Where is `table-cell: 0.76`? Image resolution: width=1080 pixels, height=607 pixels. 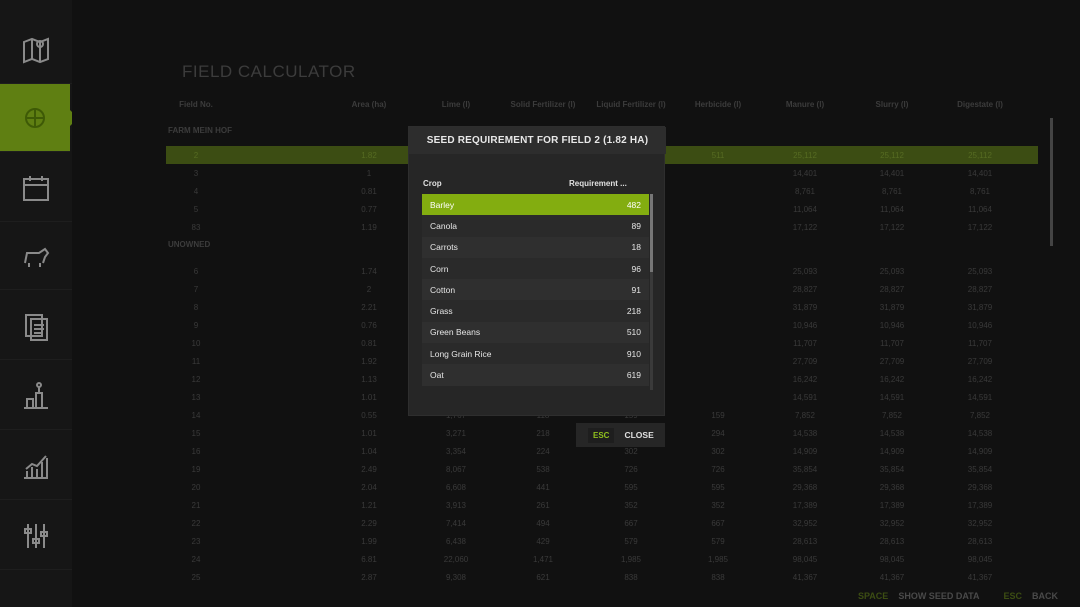
table-cell: 0.76 is located at coordinates (369, 325).